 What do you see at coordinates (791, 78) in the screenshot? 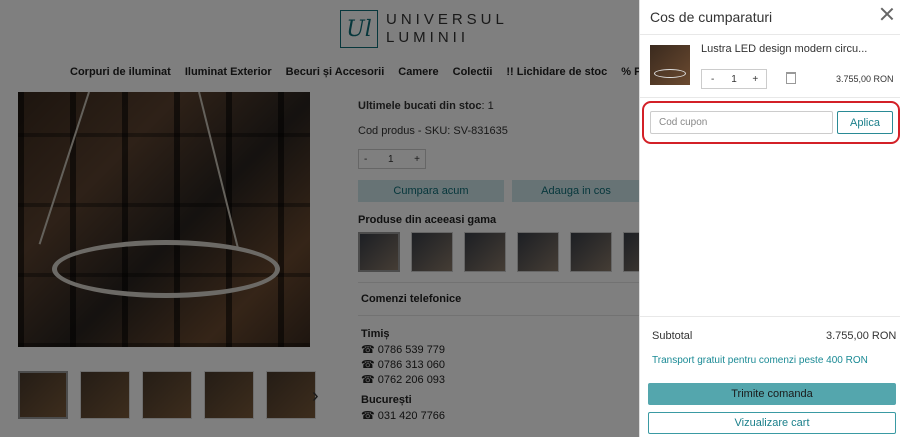
I see `trash-icon` at bounding box center [791, 78].